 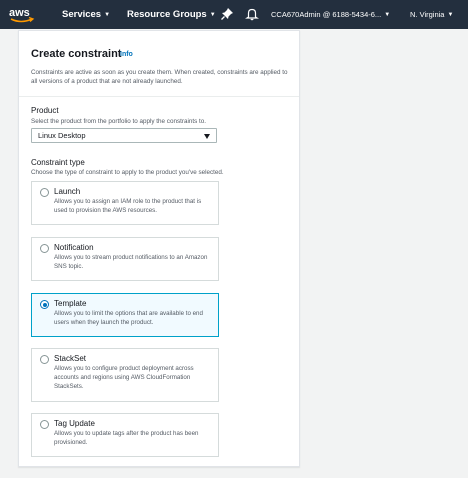 I want to click on region-menu: N. Virginia ▼, so click(x=431, y=14).